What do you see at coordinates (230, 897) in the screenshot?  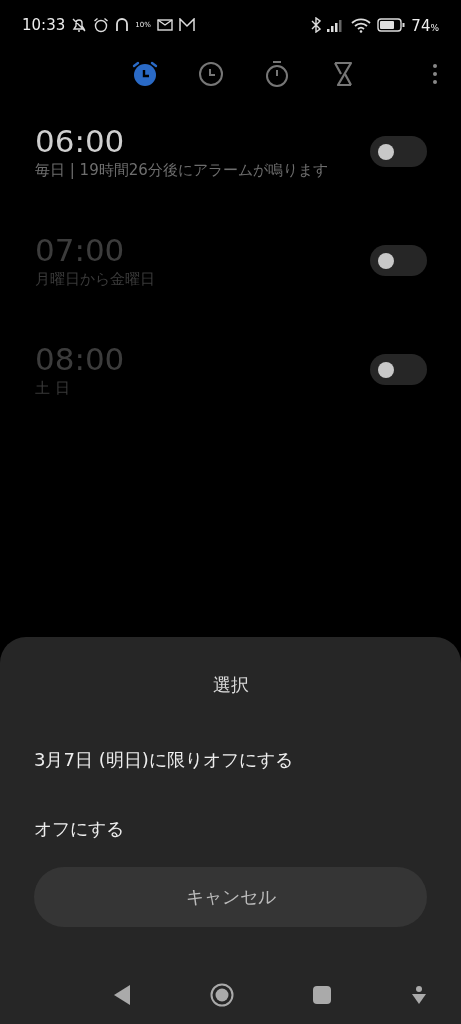 I see `cancel-button: キャンセル` at bounding box center [230, 897].